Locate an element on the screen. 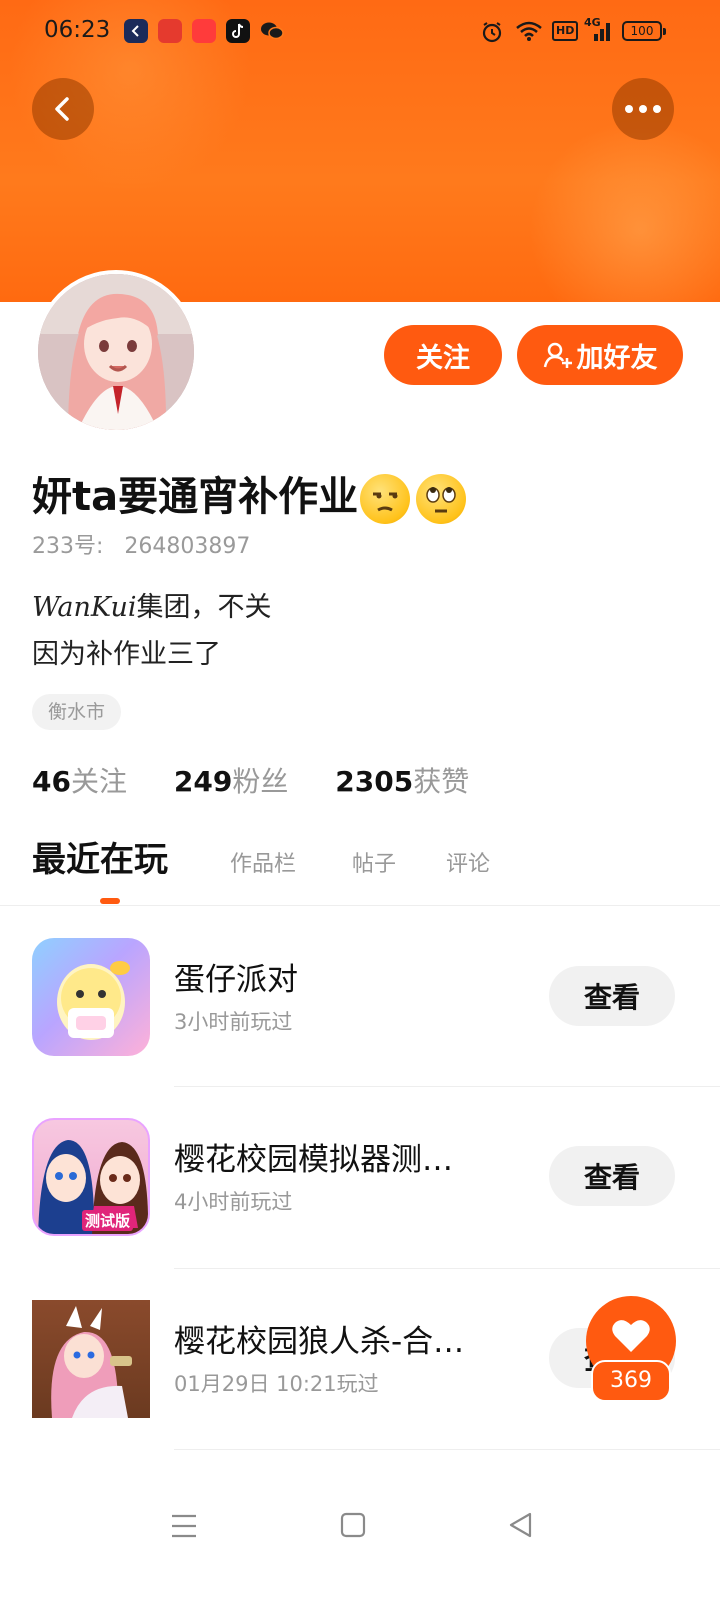 The image size is (720, 1600). game-last-played: 4小时前玩过 is located at coordinates (233, 1202).